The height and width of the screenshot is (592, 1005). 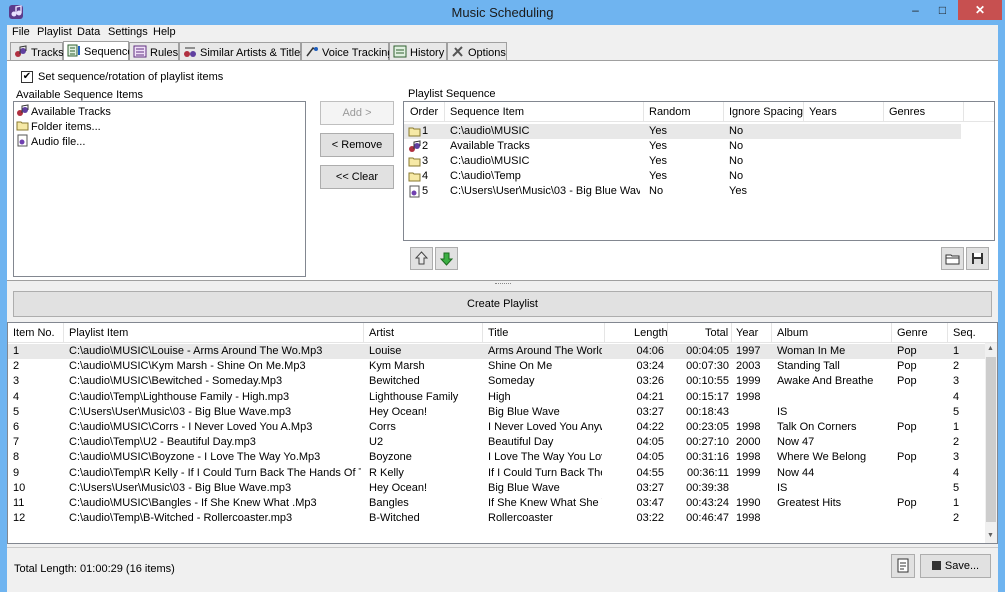 What do you see at coordinates (27, 77) in the screenshot?
I see `set-sequence-checkbox: ✔` at bounding box center [27, 77].